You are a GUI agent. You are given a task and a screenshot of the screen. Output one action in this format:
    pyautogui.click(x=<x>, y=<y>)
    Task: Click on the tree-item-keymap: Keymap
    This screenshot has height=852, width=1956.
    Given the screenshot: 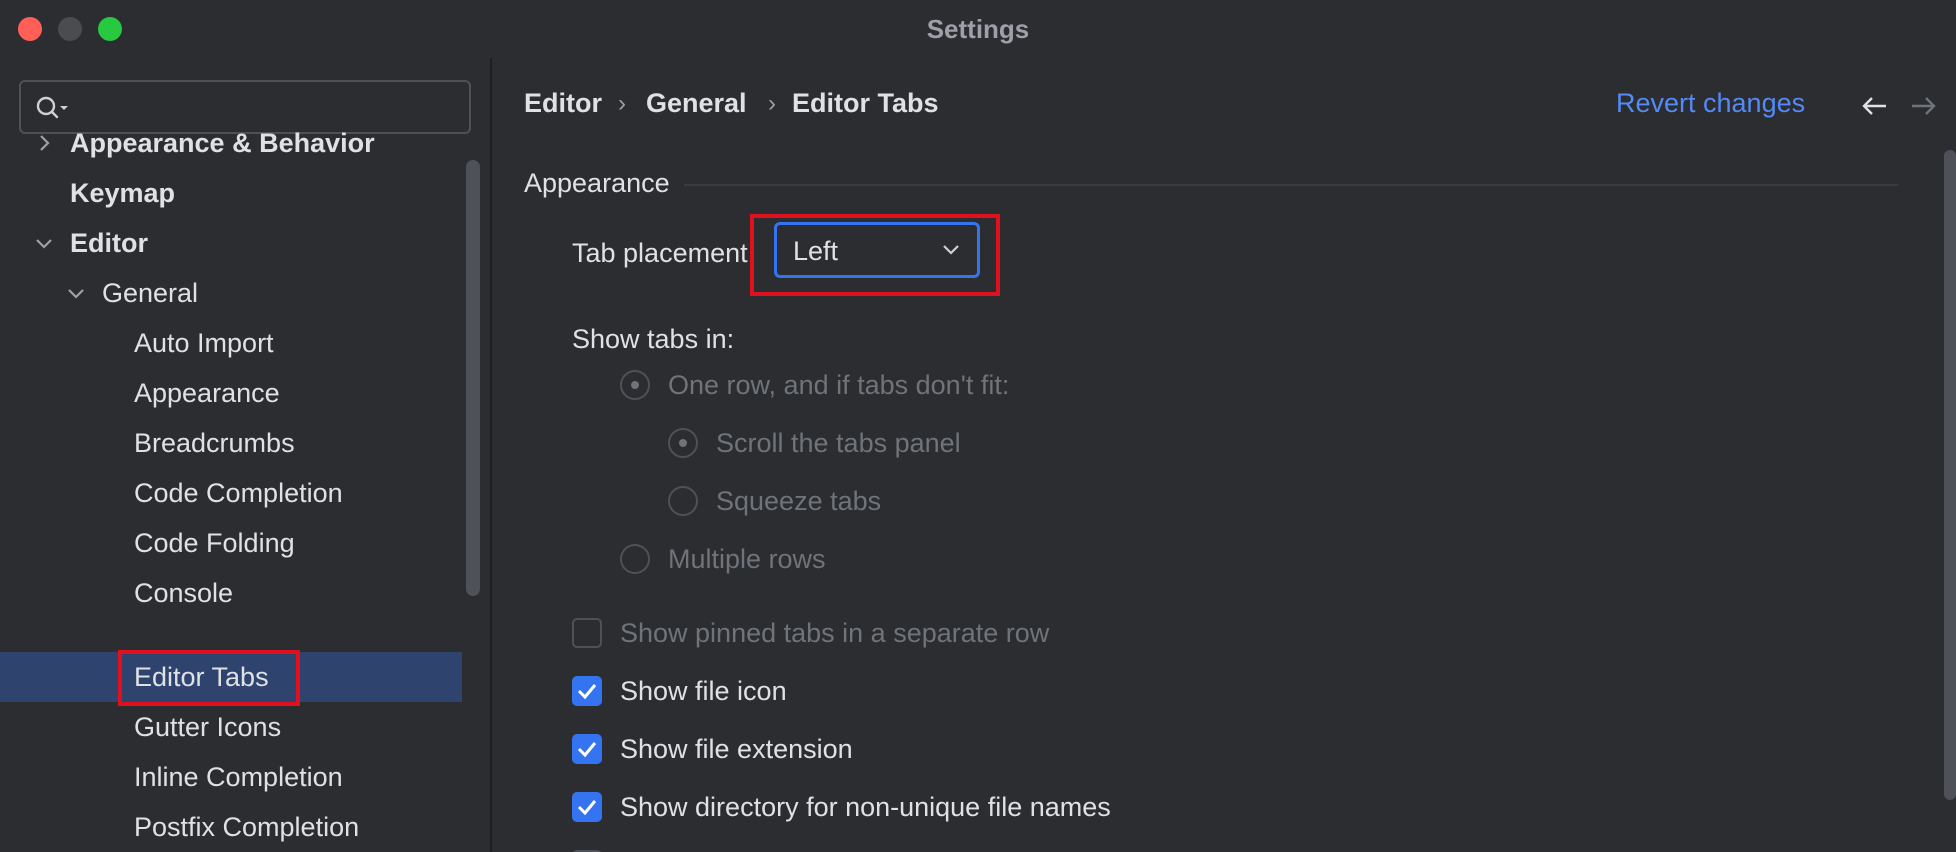 What is the action you would take?
    pyautogui.click(x=231, y=193)
    